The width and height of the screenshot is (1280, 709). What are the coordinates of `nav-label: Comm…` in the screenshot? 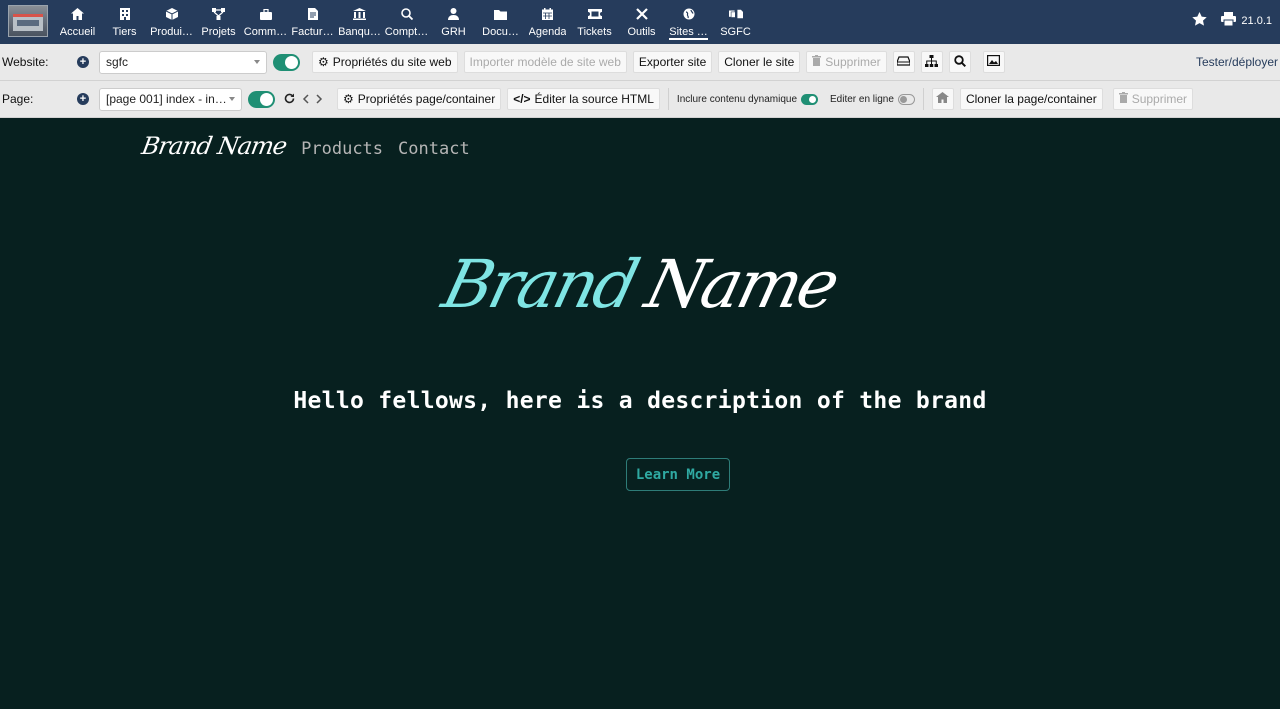 It's located at (265, 32).